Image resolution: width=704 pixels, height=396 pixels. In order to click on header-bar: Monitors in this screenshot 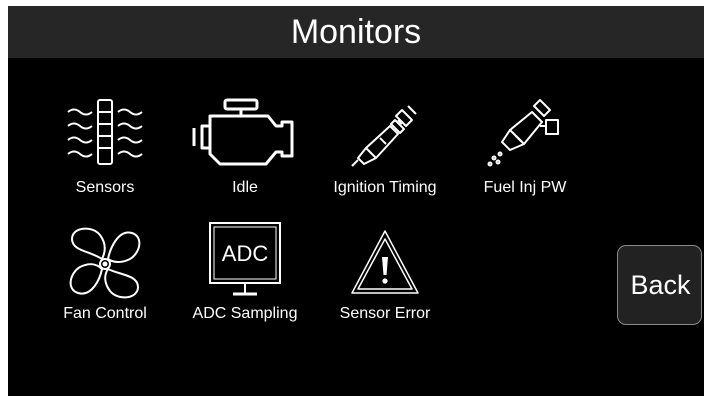, I will do `click(356, 32)`.